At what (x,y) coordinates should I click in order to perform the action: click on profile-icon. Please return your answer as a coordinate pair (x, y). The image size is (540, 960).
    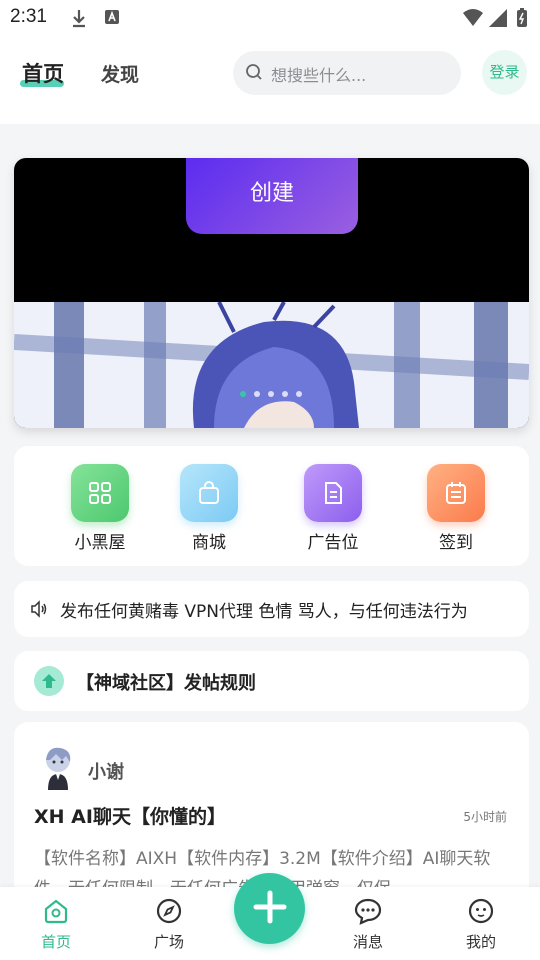
    Looking at the image, I should click on (481, 913).